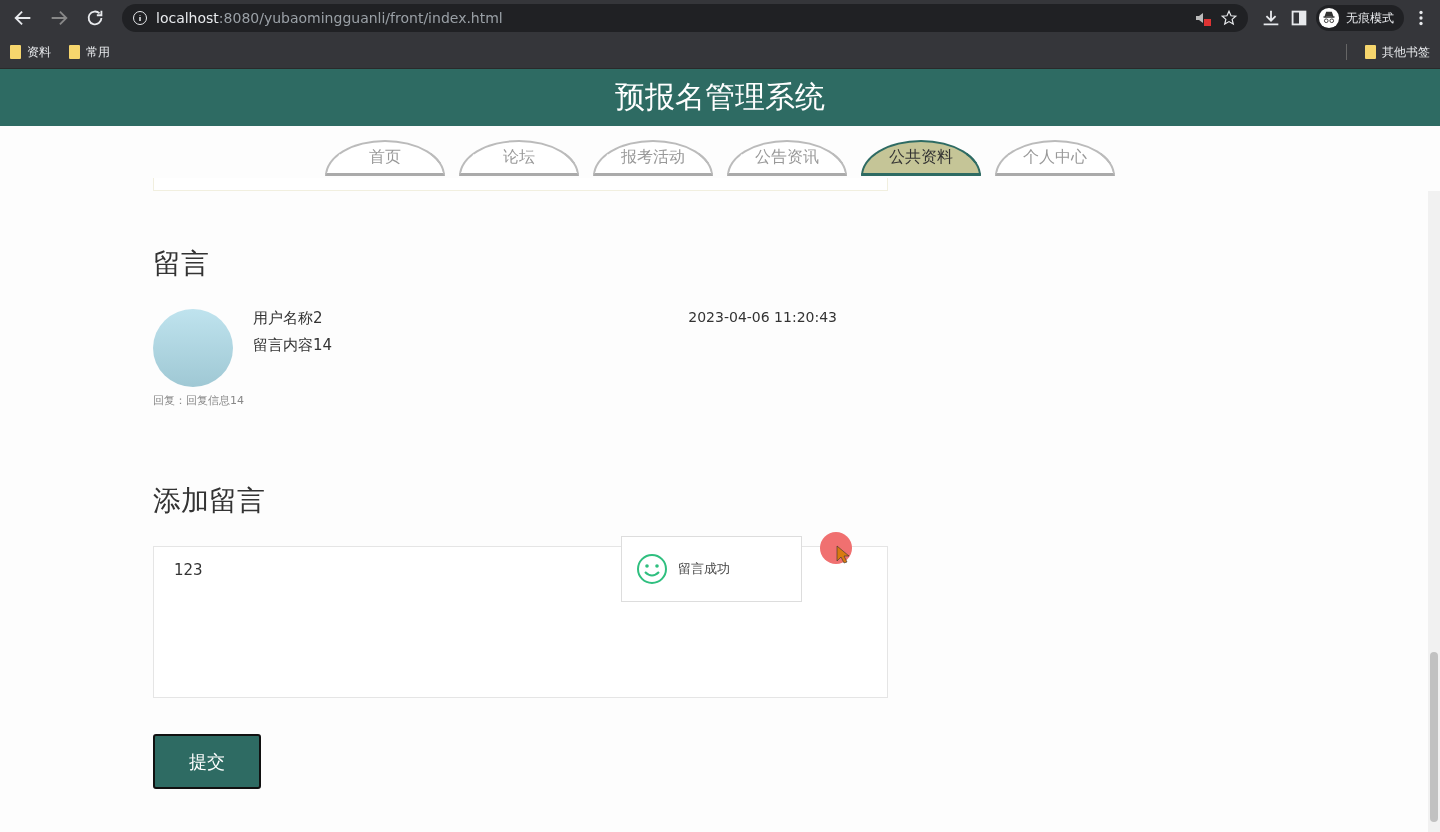 Image resolution: width=1440 pixels, height=832 pixels. Describe the element at coordinates (293, 345) in the screenshot. I see `message-text: 留言内容14` at that location.